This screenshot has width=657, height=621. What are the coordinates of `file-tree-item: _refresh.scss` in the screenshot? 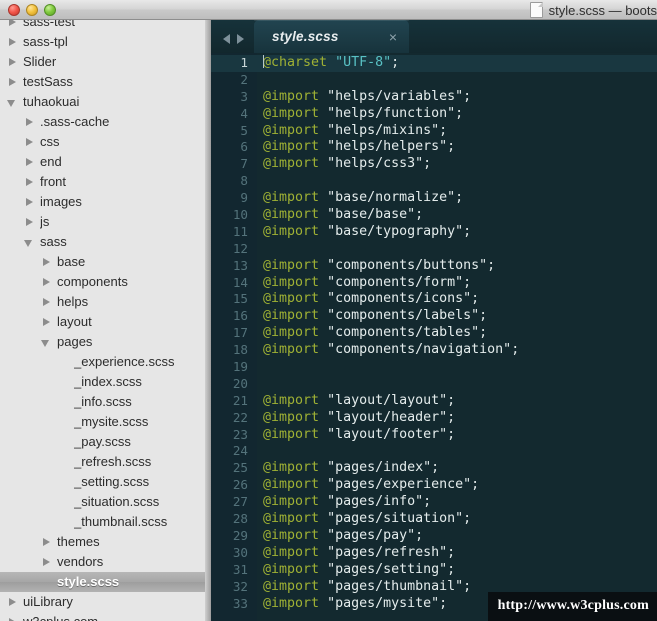 It's located at (105, 462).